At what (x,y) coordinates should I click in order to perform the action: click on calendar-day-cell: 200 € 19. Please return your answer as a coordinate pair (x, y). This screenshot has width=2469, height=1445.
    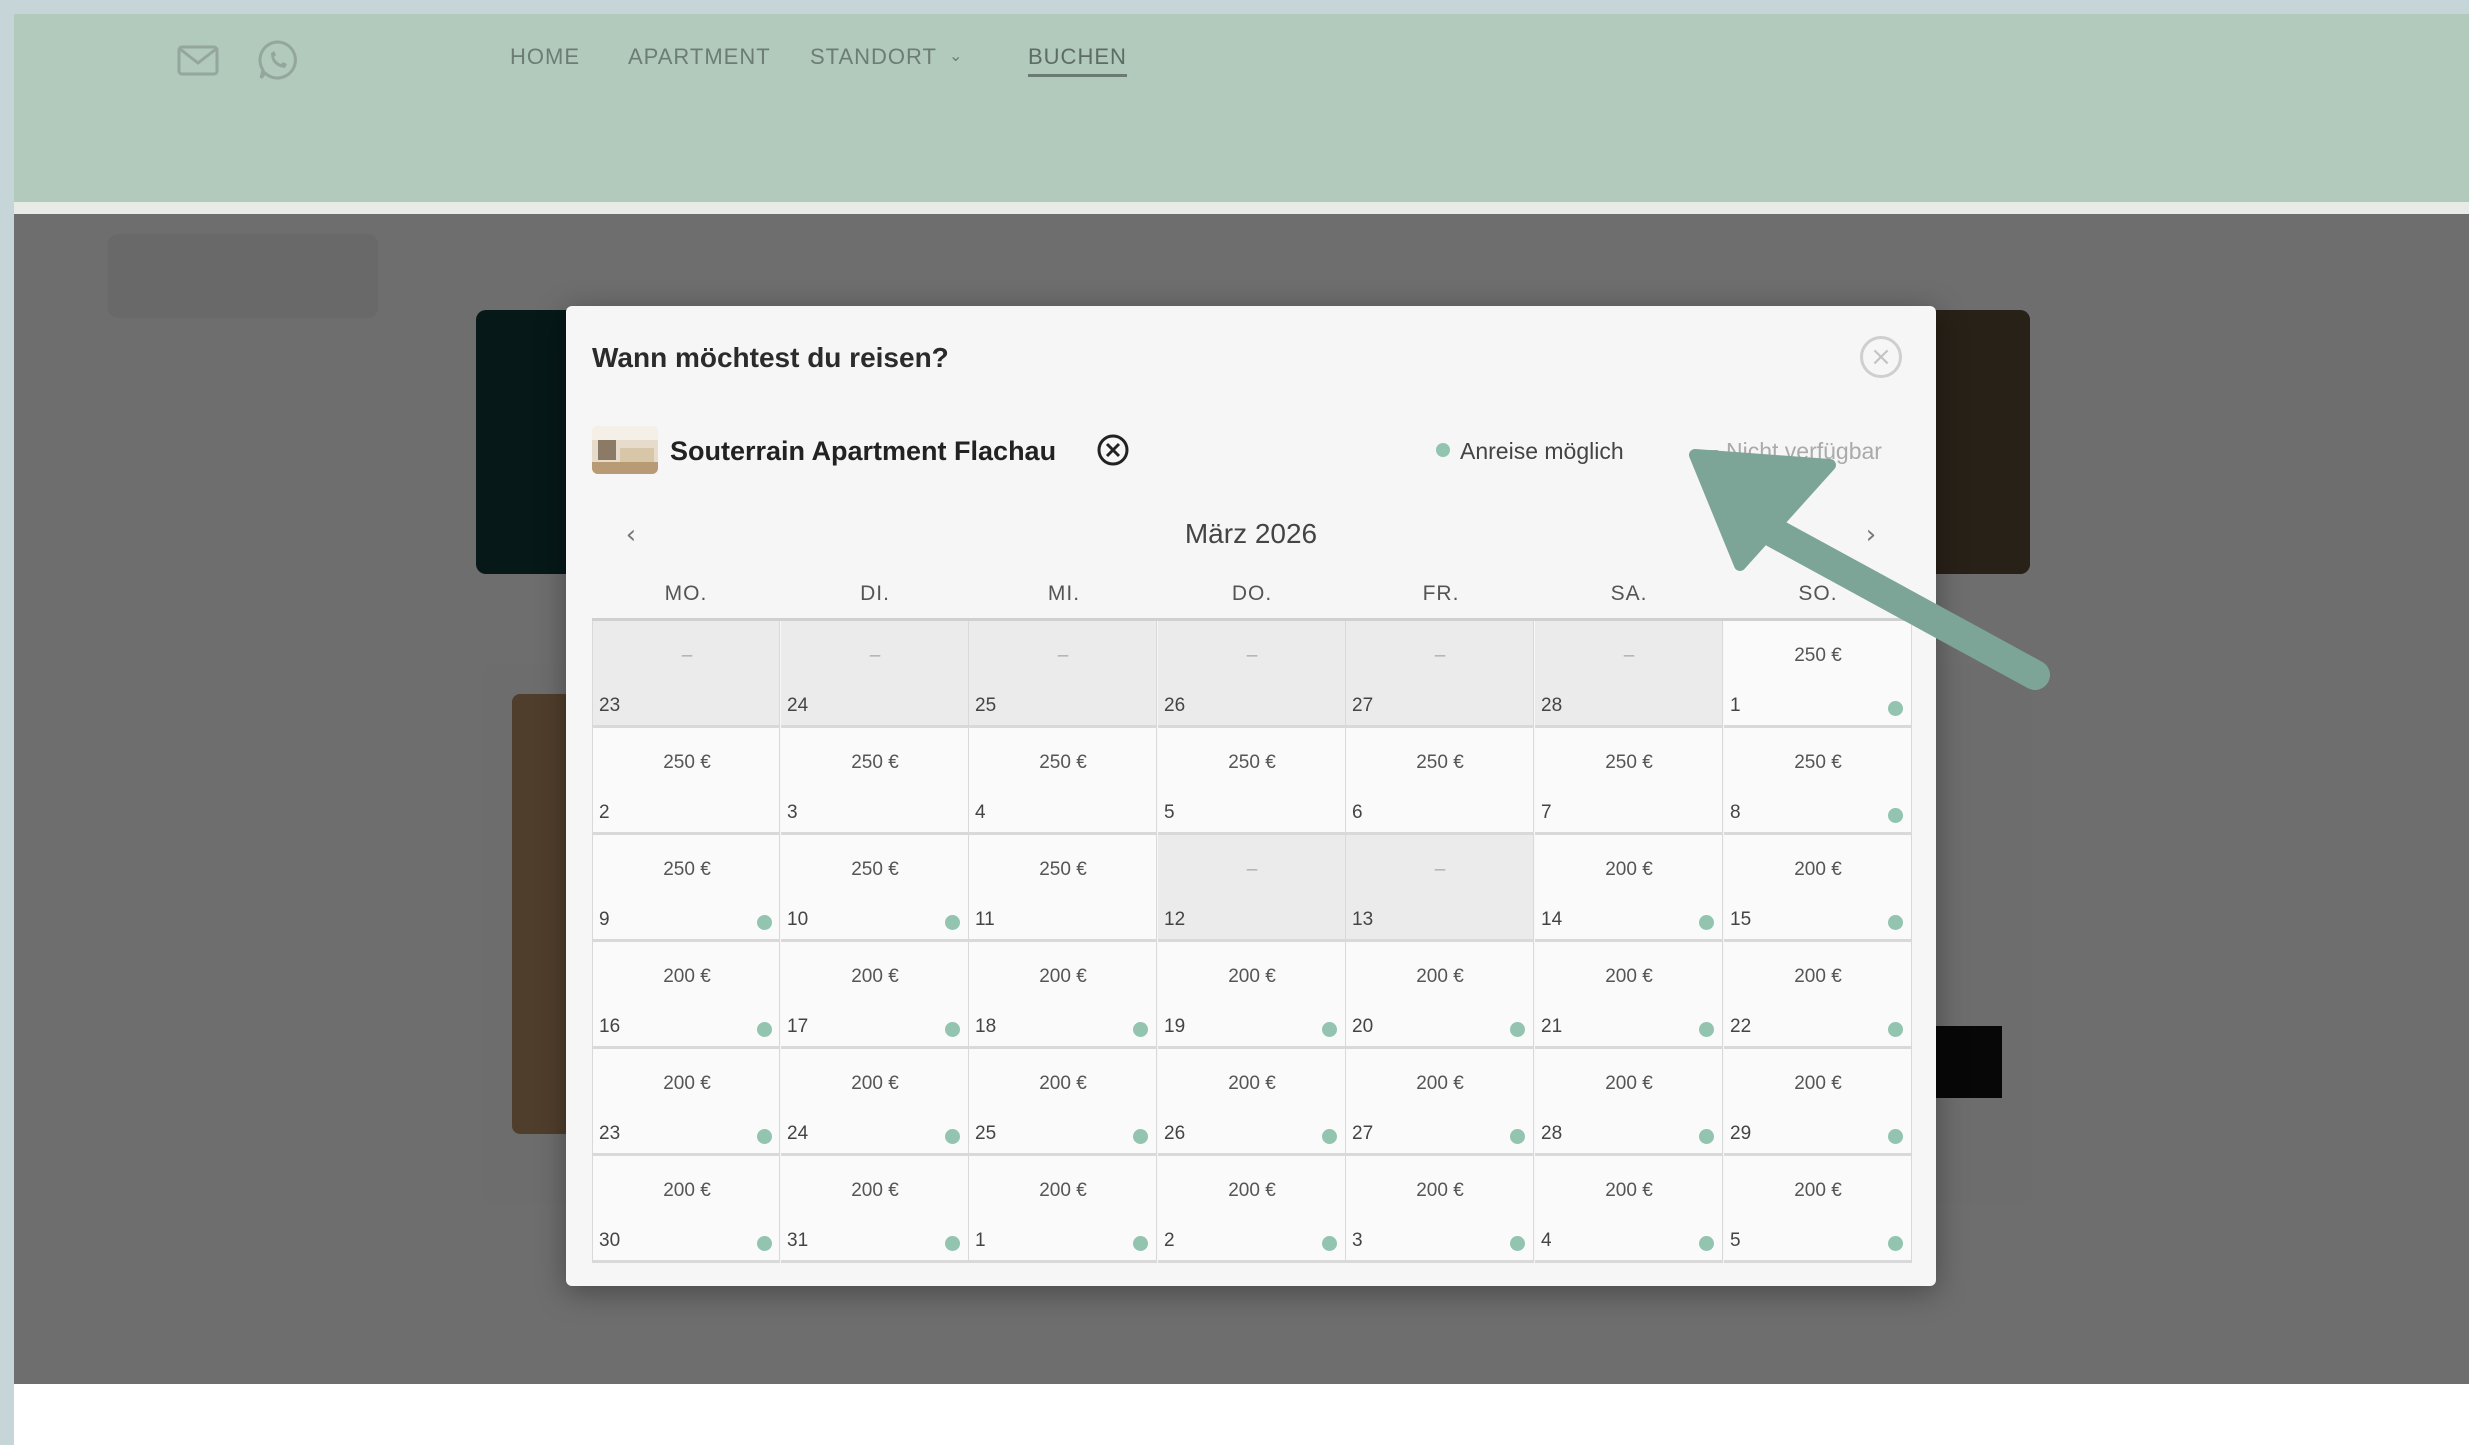
    Looking at the image, I should click on (1252, 995).